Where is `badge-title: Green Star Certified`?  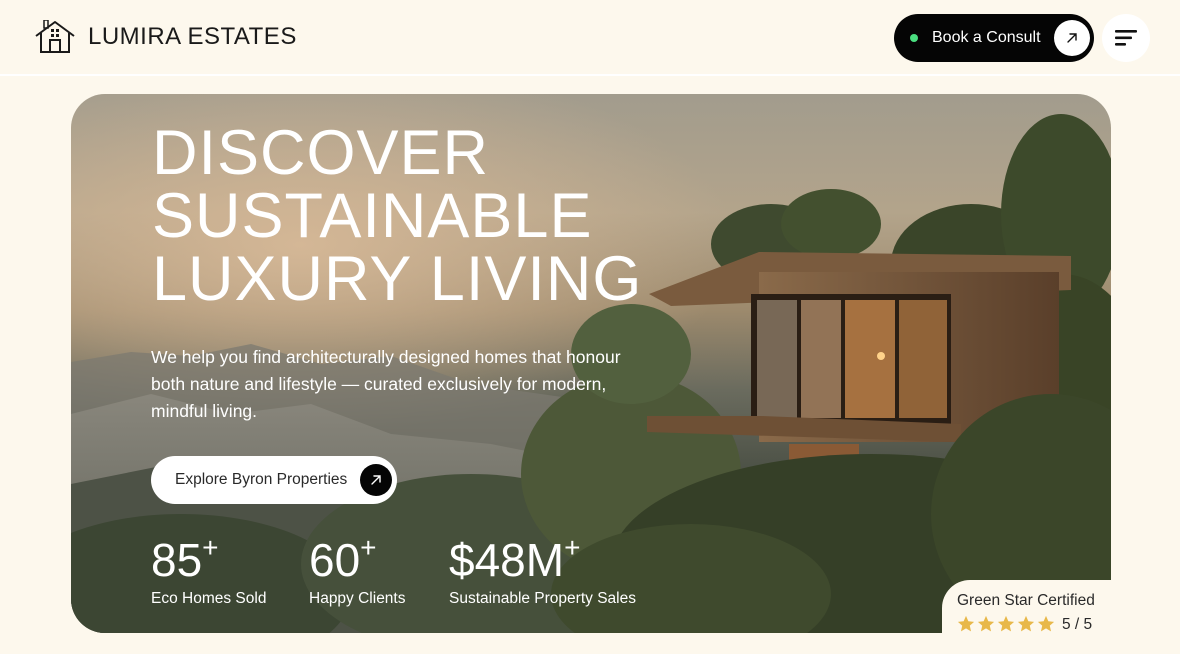 badge-title: Green Star Certified is located at coordinates (1026, 600).